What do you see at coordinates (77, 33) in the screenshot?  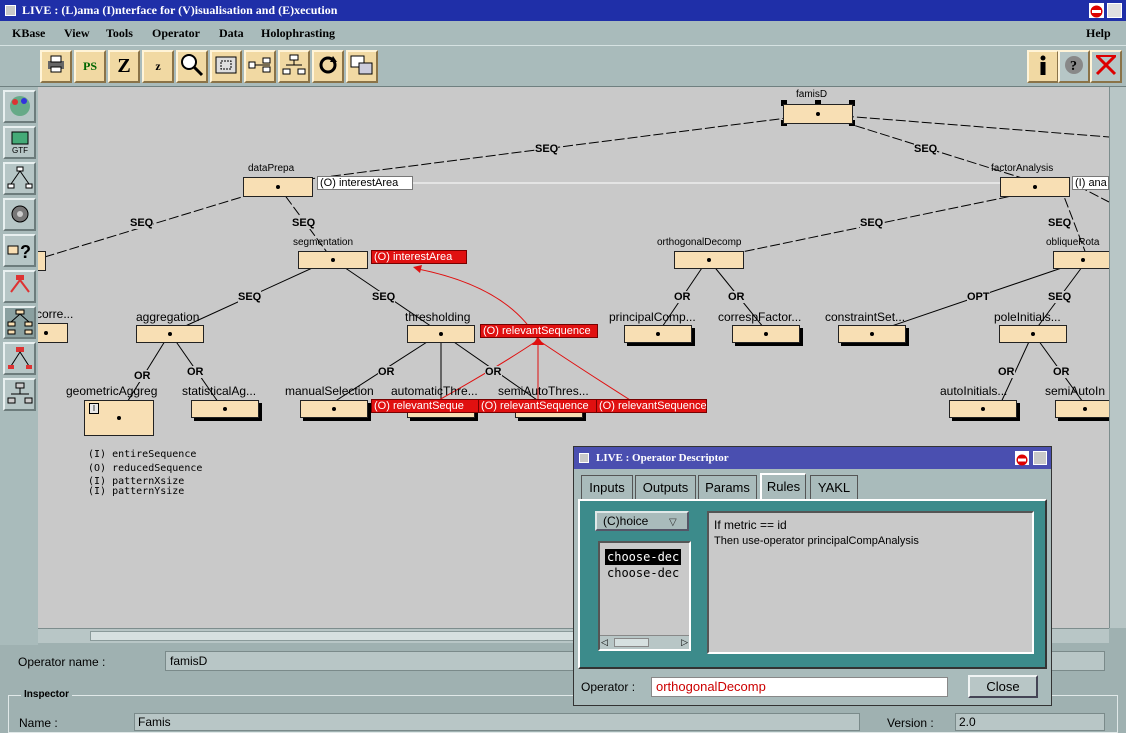 I see `menu-view: View` at bounding box center [77, 33].